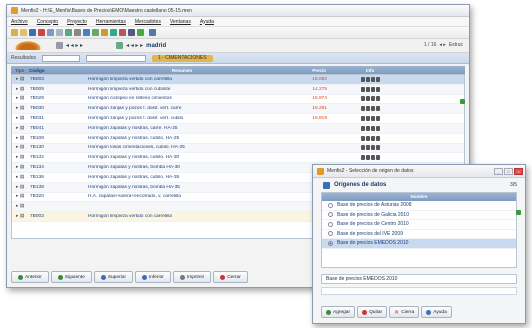  Describe the element at coordinates (86, 32) in the screenshot. I see `table-icon` at that location.